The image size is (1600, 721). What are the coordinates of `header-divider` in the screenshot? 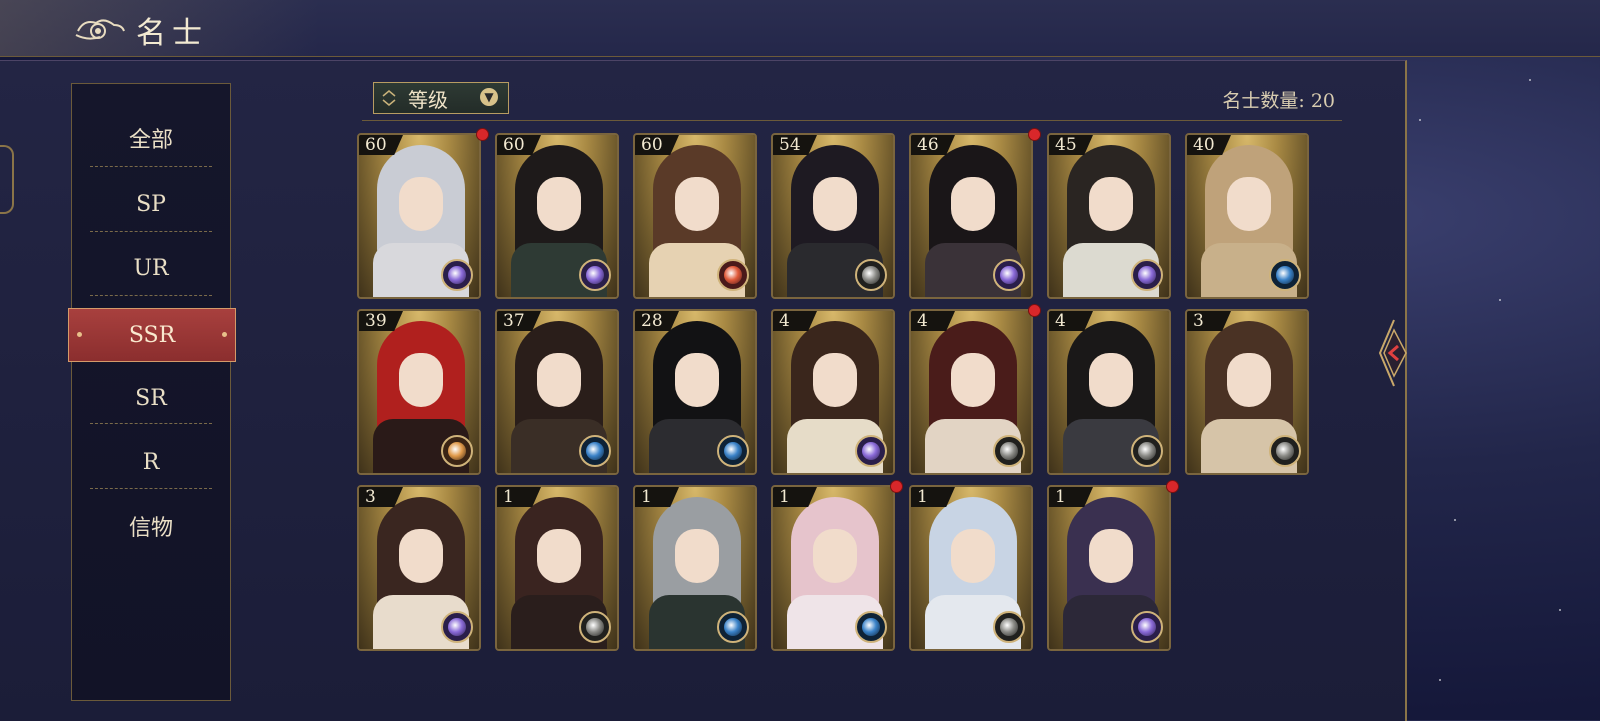 It's located at (852, 120).